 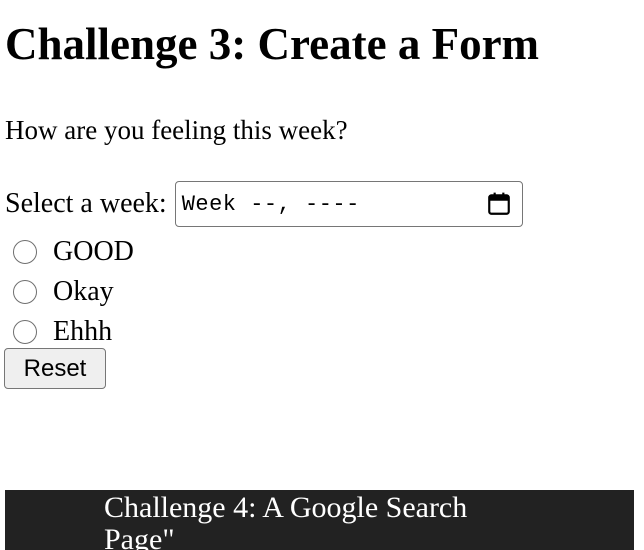 What do you see at coordinates (176, 130) in the screenshot?
I see `question-text: How are you feeling this week?` at bounding box center [176, 130].